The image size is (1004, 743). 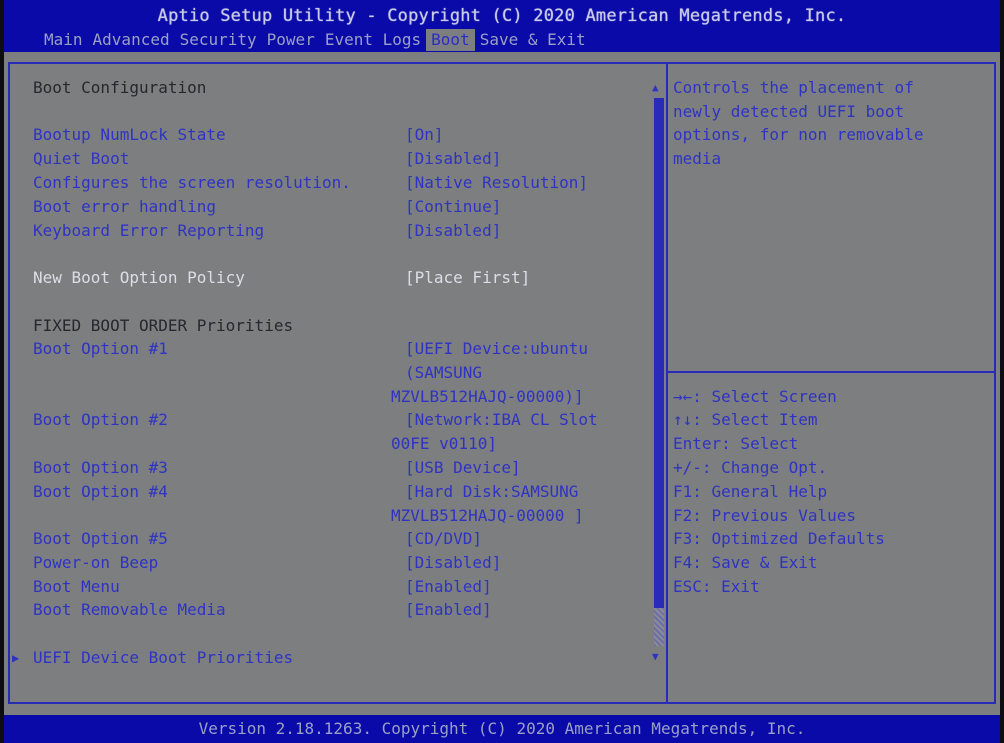 What do you see at coordinates (450, 40) in the screenshot?
I see `tab-boot: Boot` at bounding box center [450, 40].